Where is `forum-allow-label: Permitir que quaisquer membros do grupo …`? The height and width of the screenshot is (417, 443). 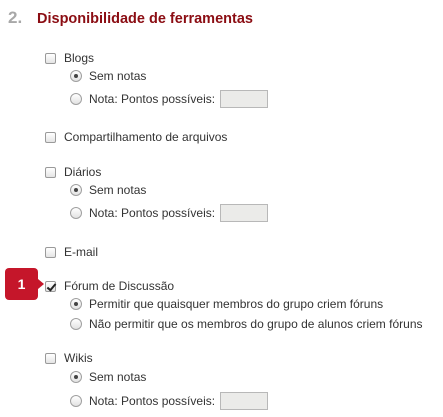
forum-allow-label: Permitir que quaisquer membros do grupo … is located at coordinates (236, 304).